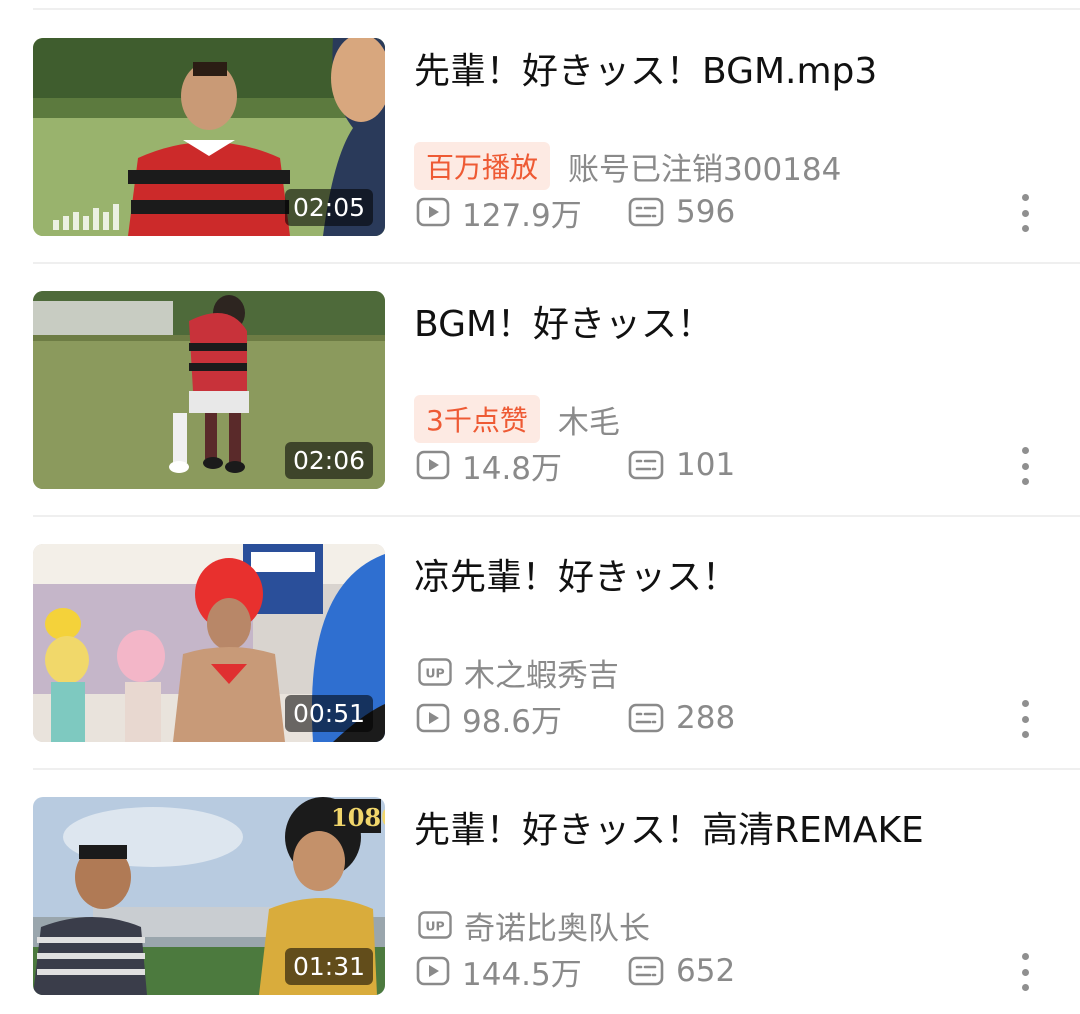 This screenshot has width=1080, height=1014. Describe the element at coordinates (541, 672) in the screenshot. I see `uploader-name: 木之蝦秀吉` at that location.